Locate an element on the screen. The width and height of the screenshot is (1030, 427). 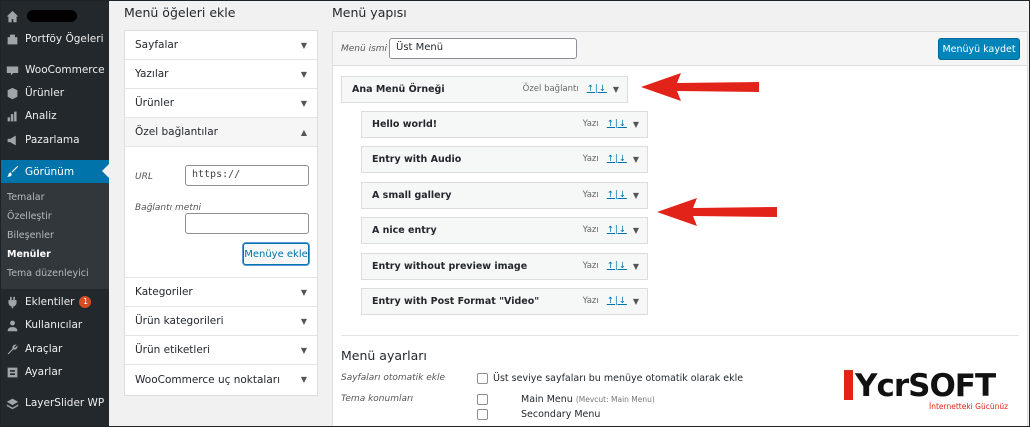
plugin-icon is located at coordinates (12, 302).